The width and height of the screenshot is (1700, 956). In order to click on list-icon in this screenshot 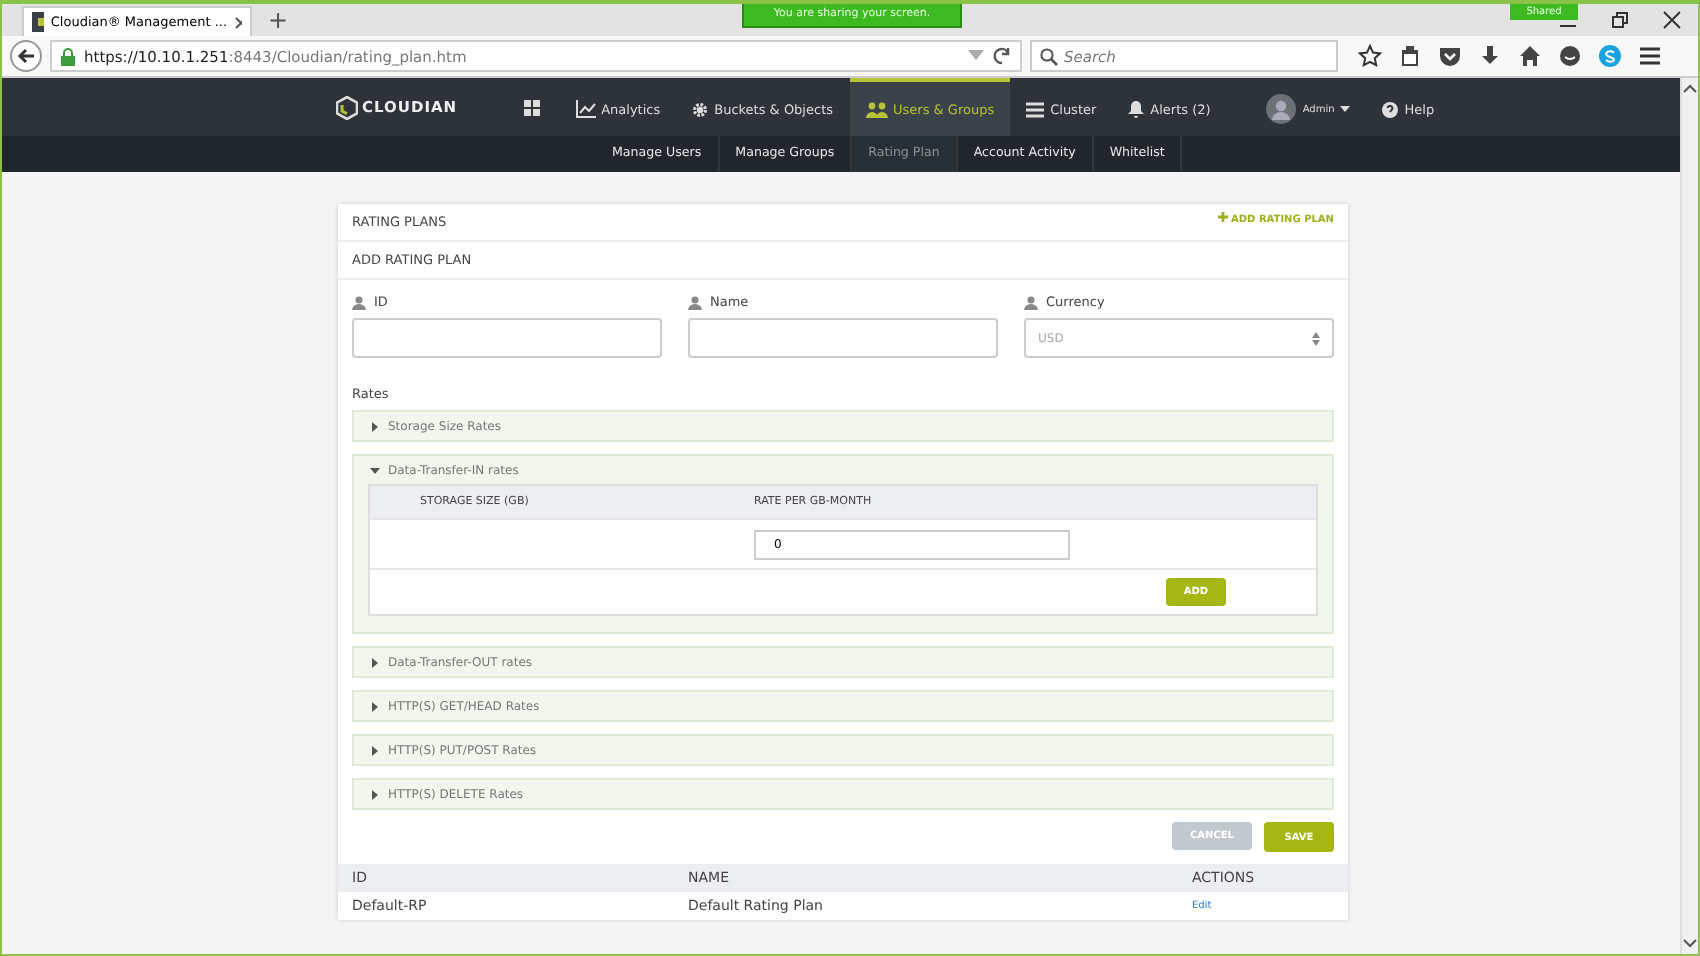, I will do `click(1035, 109)`.